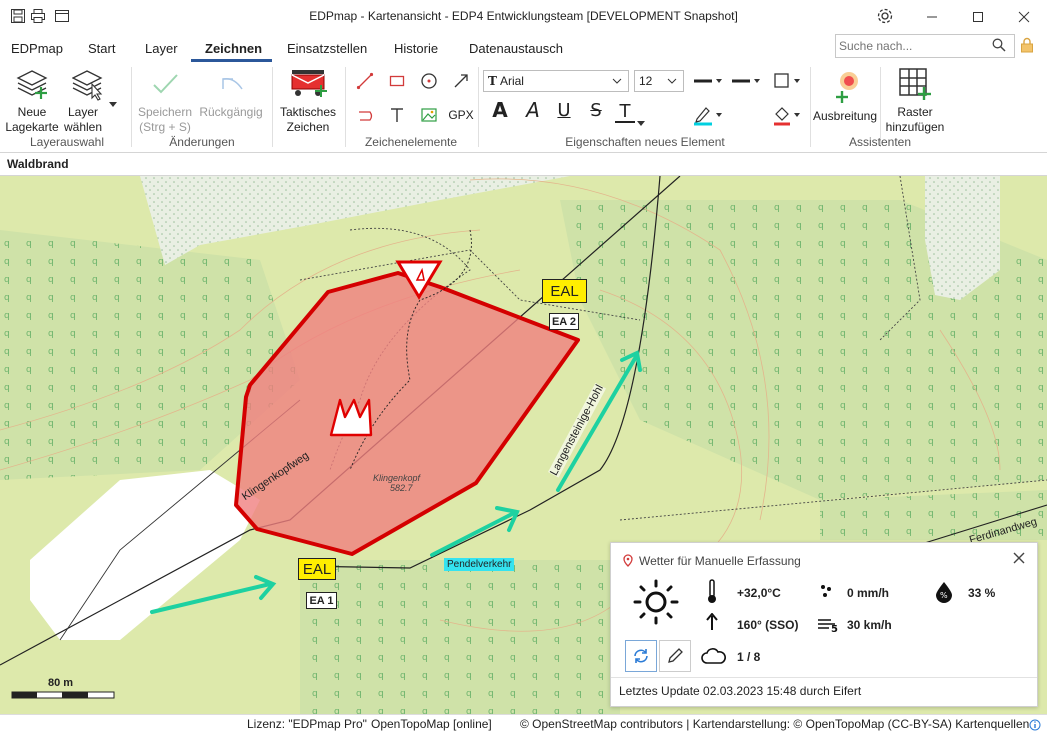 This screenshot has height=734, width=1047. I want to click on document-tab-bar: Waldbrand, so click(523, 164).